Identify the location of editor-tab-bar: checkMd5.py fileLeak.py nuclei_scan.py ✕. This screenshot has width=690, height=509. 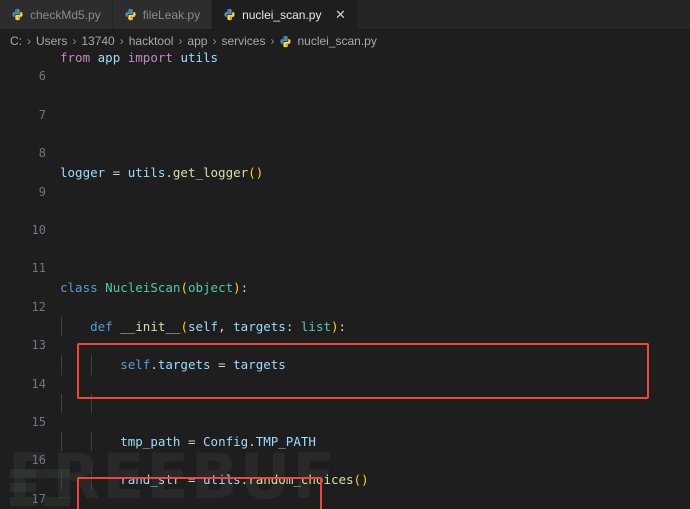
(345, 15).